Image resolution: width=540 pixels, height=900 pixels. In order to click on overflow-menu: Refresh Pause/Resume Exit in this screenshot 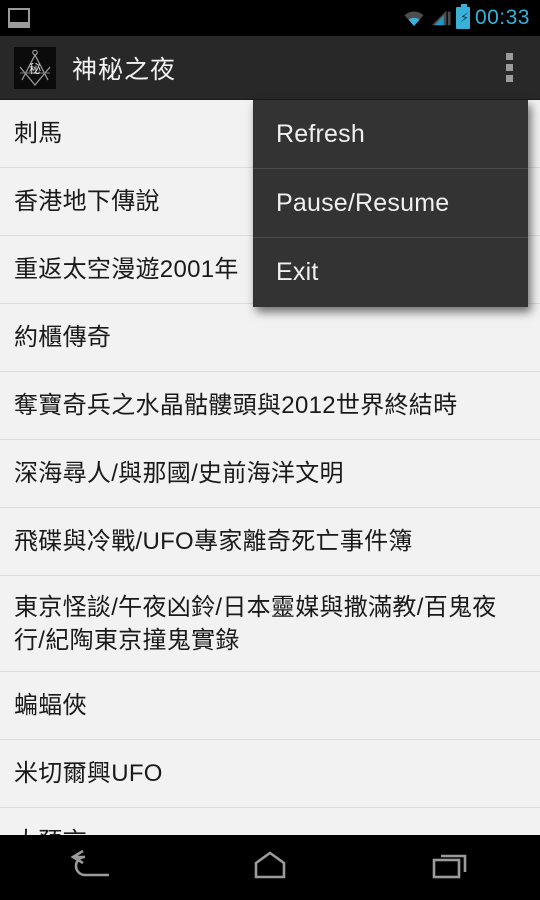, I will do `click(390, 203)`.